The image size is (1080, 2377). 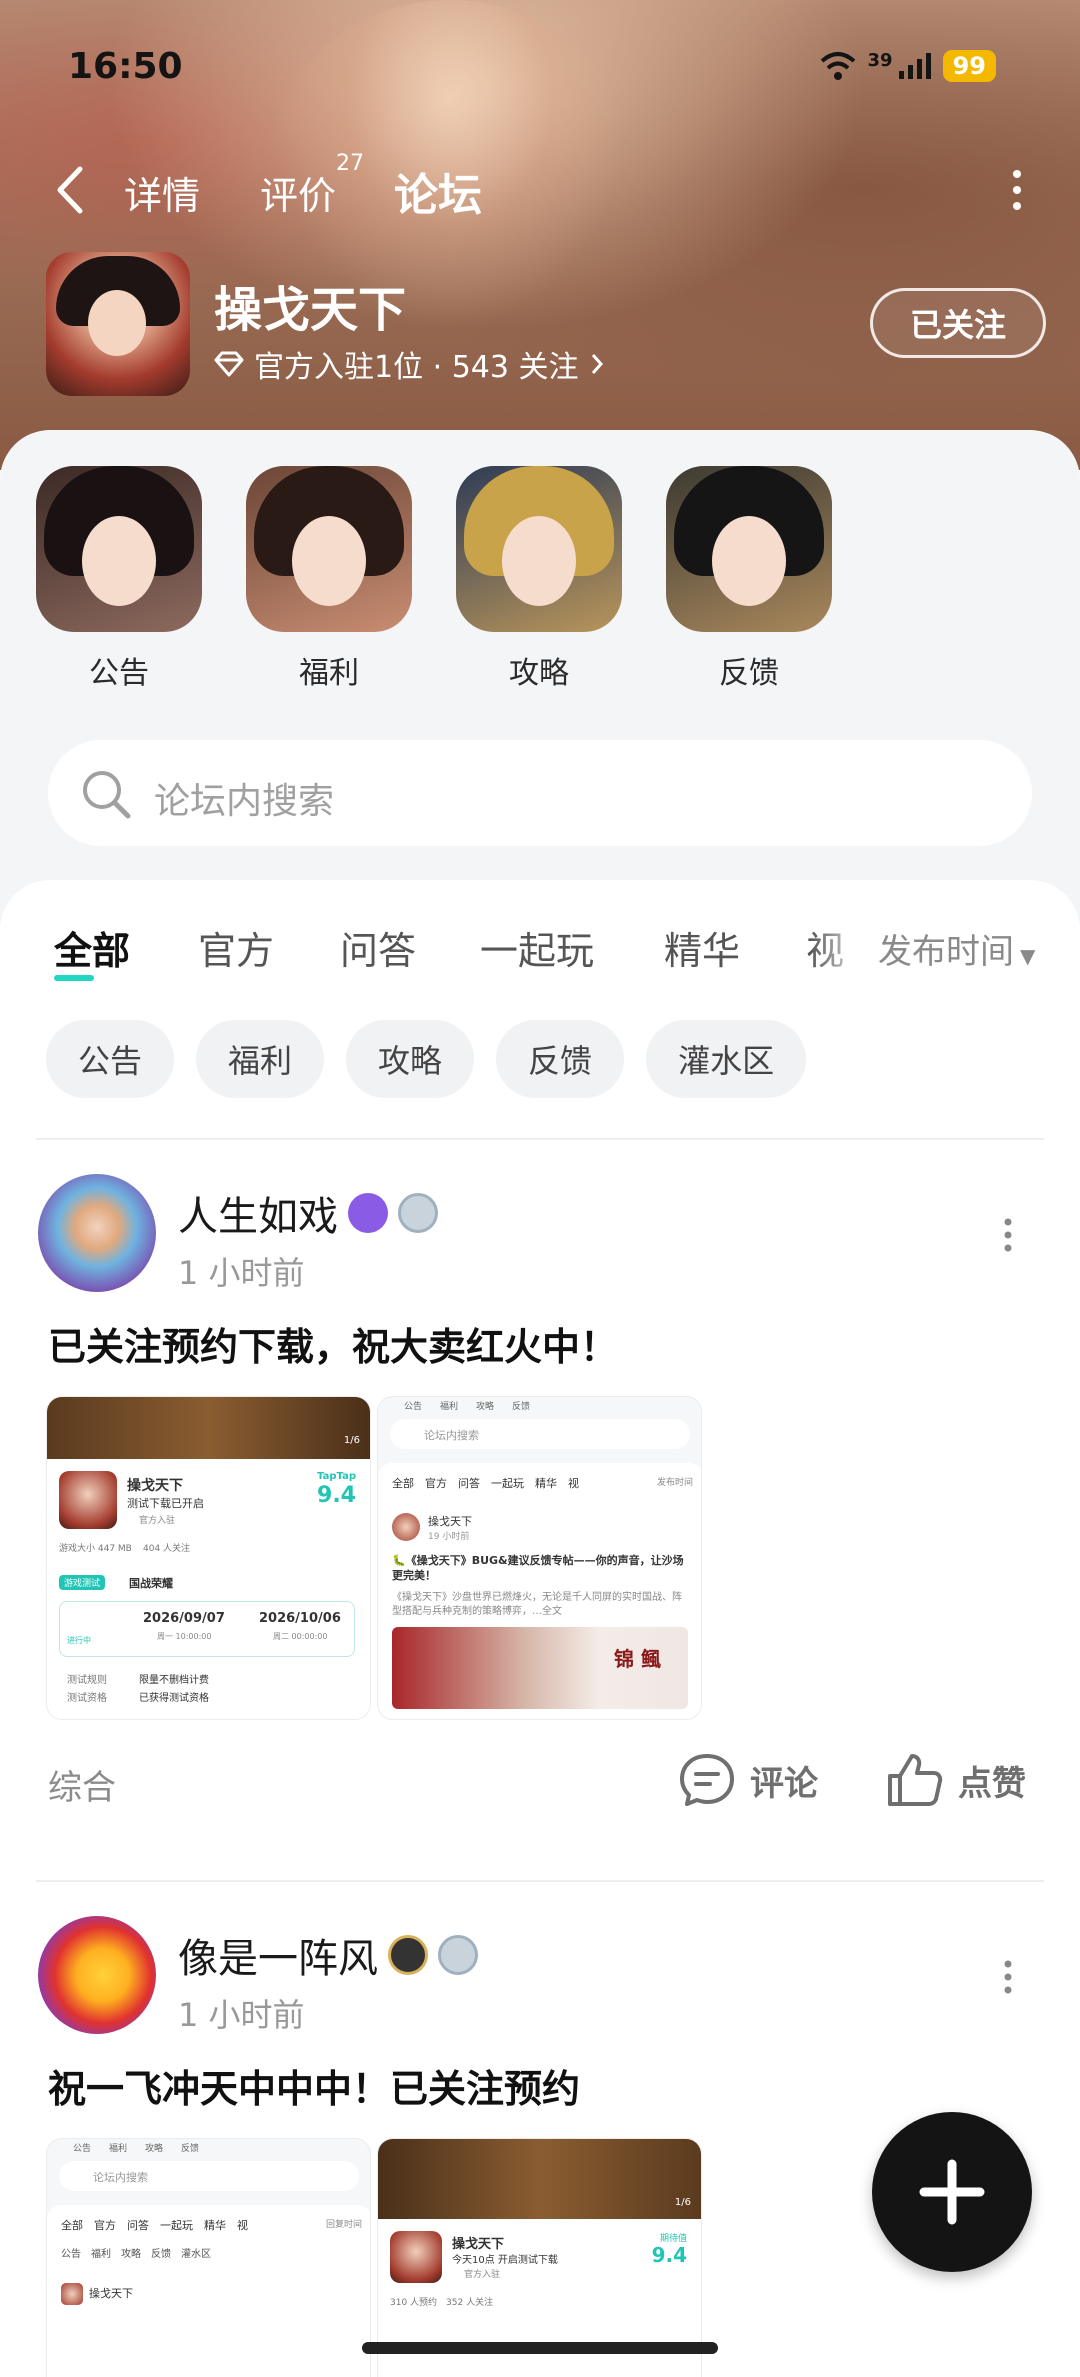 What do you see at coordinates (540, 793) in the screenshot?
I see `forum-search-bar: 论坛内搜索` at bounding box center [540, 793].